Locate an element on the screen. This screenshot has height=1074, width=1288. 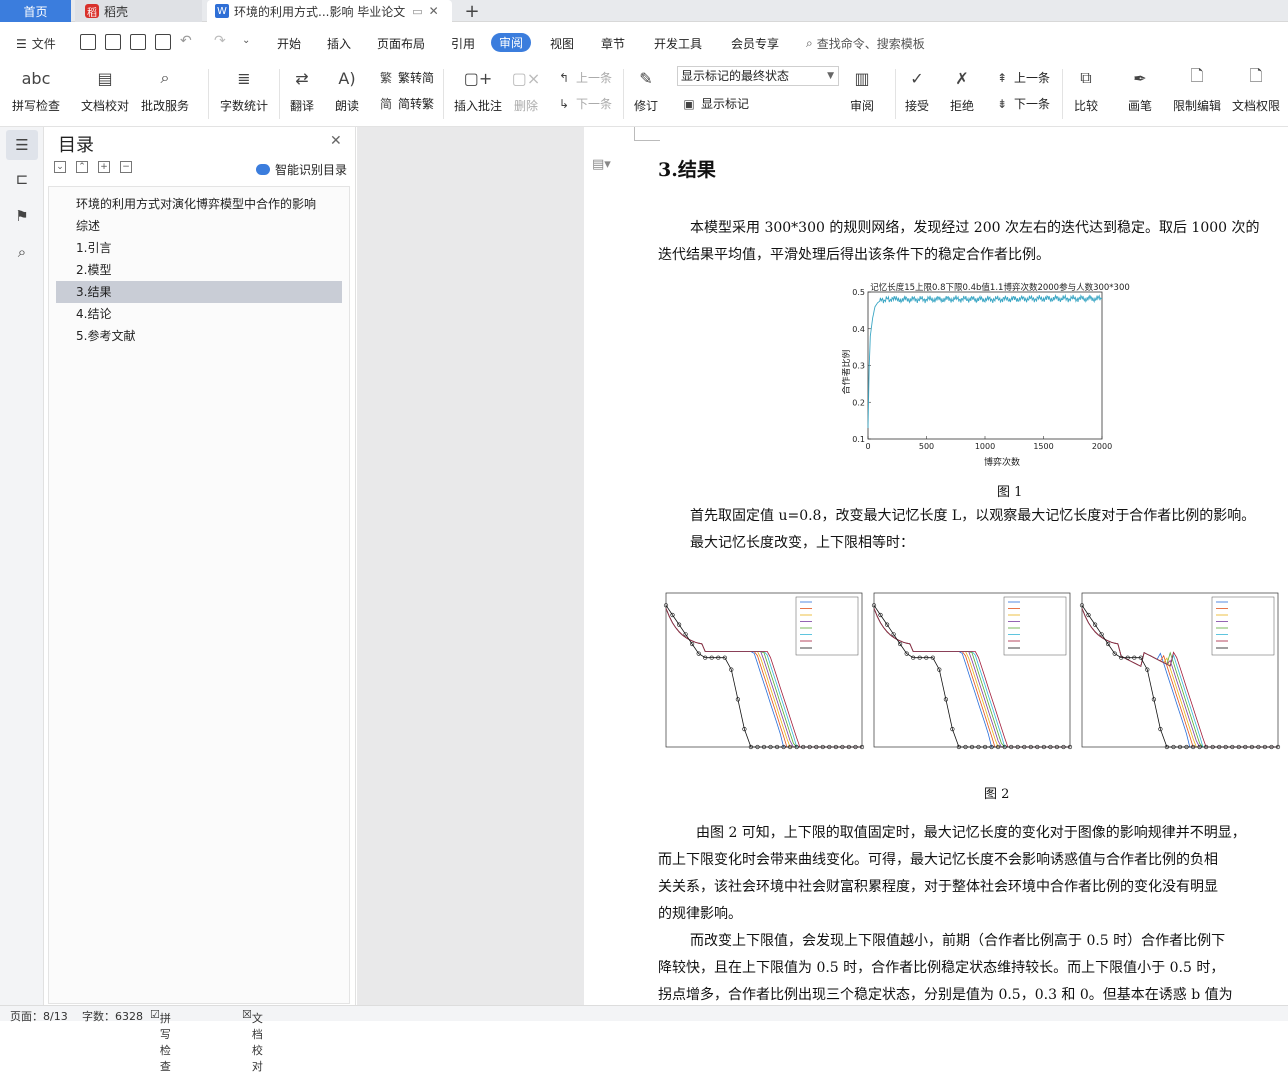
toc-title: 目录 is located at coordinates (76, 145).